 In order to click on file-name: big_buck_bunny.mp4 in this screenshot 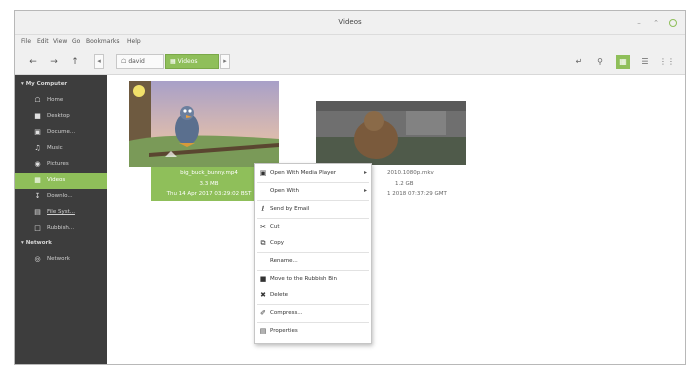, I will do `click(209, 173)`.